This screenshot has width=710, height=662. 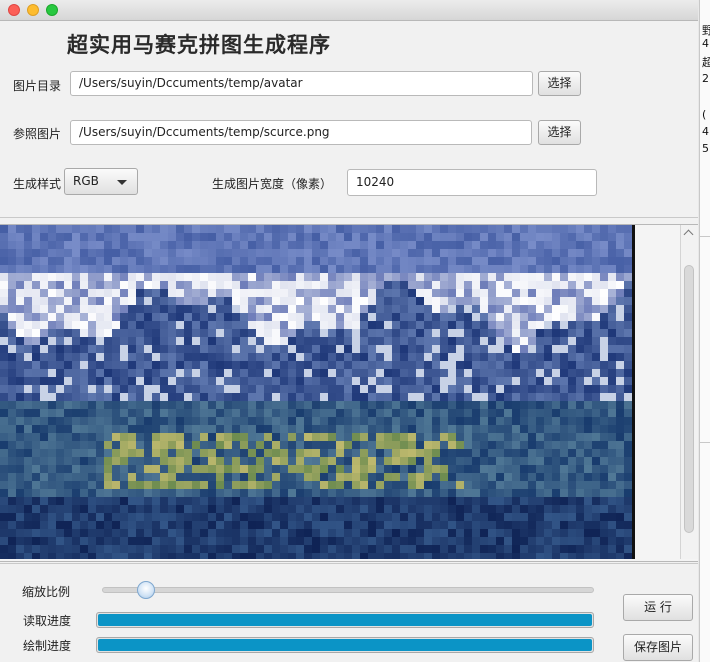 I want to click on style-select: RGB, so click(x=101, y=181).